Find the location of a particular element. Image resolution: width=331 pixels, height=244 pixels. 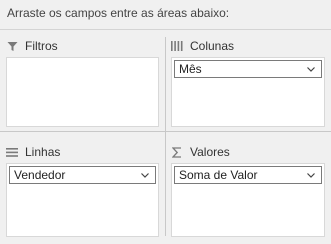

columns-header: Colunas is located at coordinates (248, 46).